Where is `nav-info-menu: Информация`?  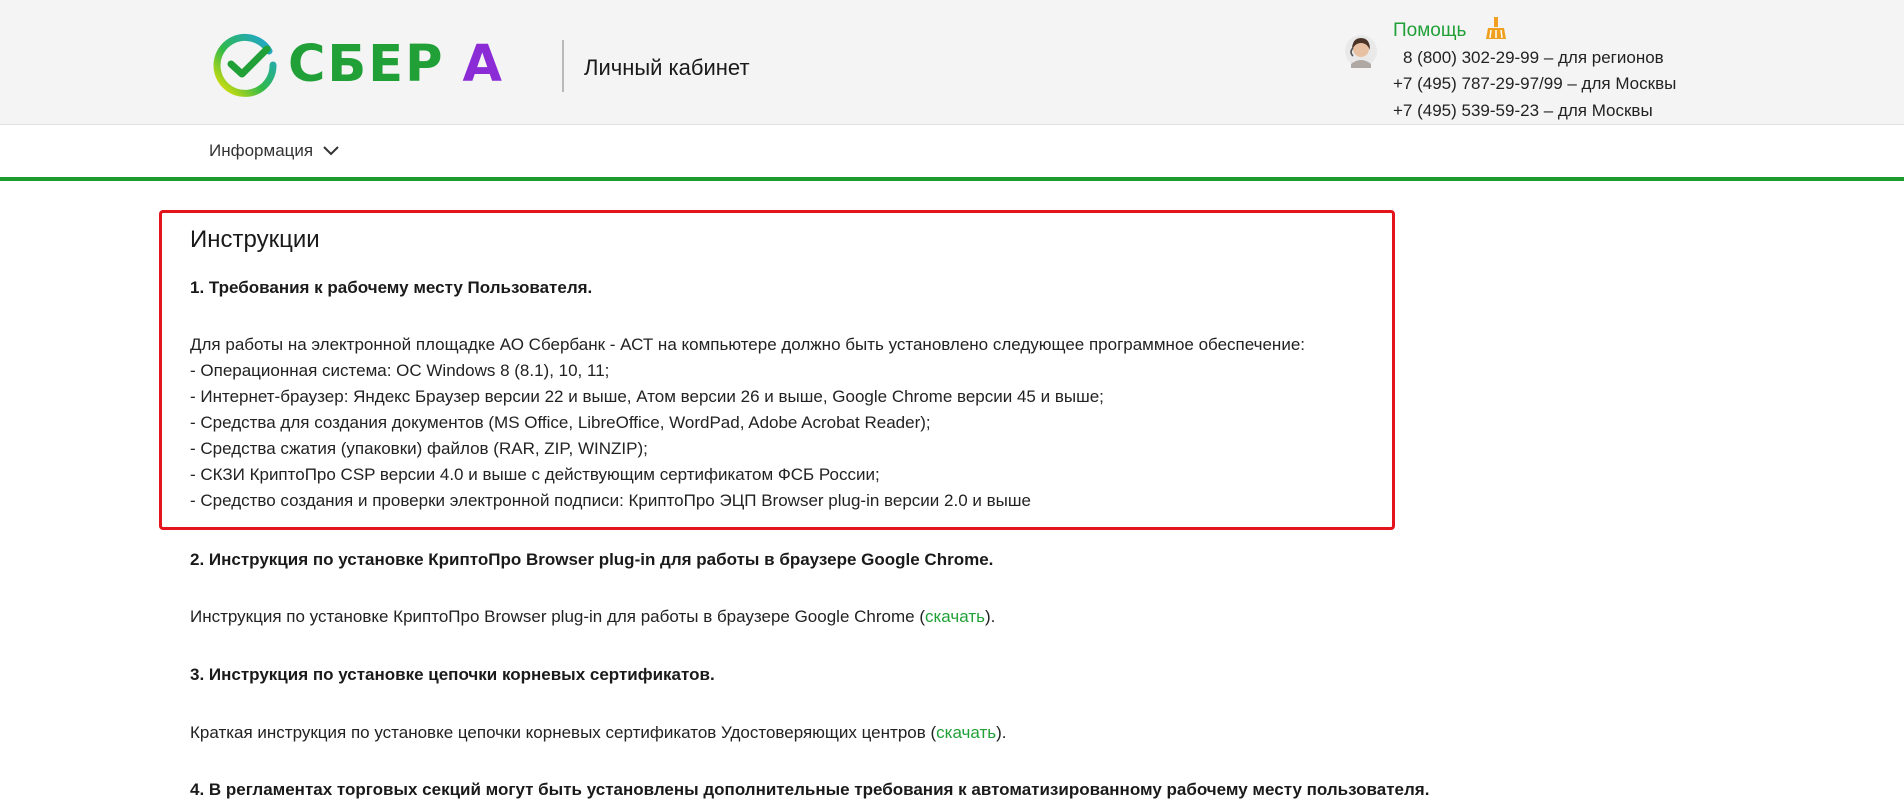 nav-info-menu: Информация is located at coordinates (274, 151).